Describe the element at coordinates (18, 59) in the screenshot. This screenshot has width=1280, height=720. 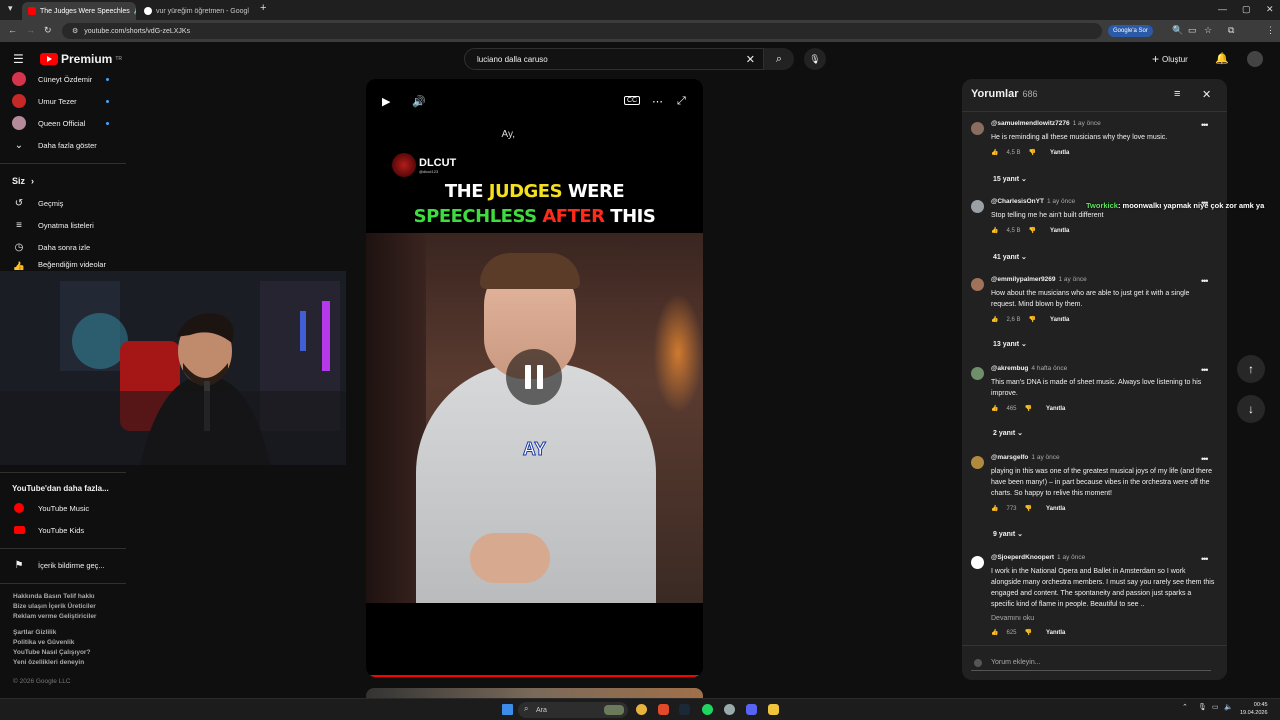
I see `hamburger-menu-icon: ☰` at that location.